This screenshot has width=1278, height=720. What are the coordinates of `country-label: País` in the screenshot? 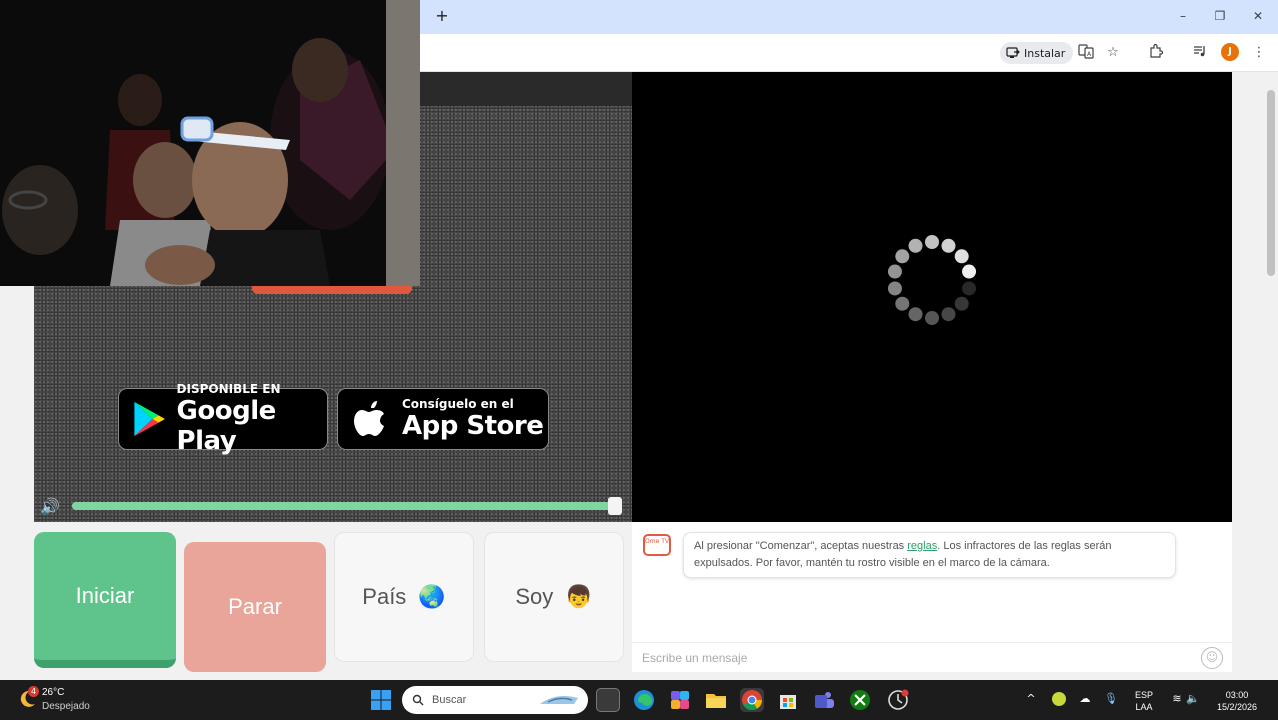 It's located at (384, 596).